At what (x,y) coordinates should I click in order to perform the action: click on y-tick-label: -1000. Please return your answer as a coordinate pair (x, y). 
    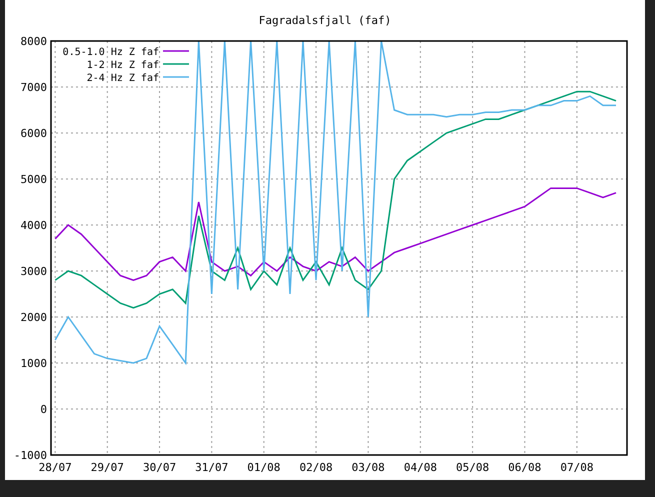
    Looking at the image, I should click on (30, 455).